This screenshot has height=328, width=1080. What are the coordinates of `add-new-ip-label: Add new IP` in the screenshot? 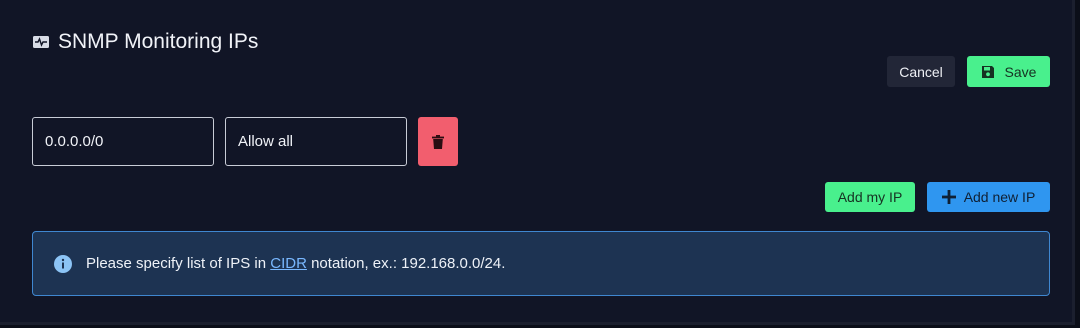 It's located at (999, 197).